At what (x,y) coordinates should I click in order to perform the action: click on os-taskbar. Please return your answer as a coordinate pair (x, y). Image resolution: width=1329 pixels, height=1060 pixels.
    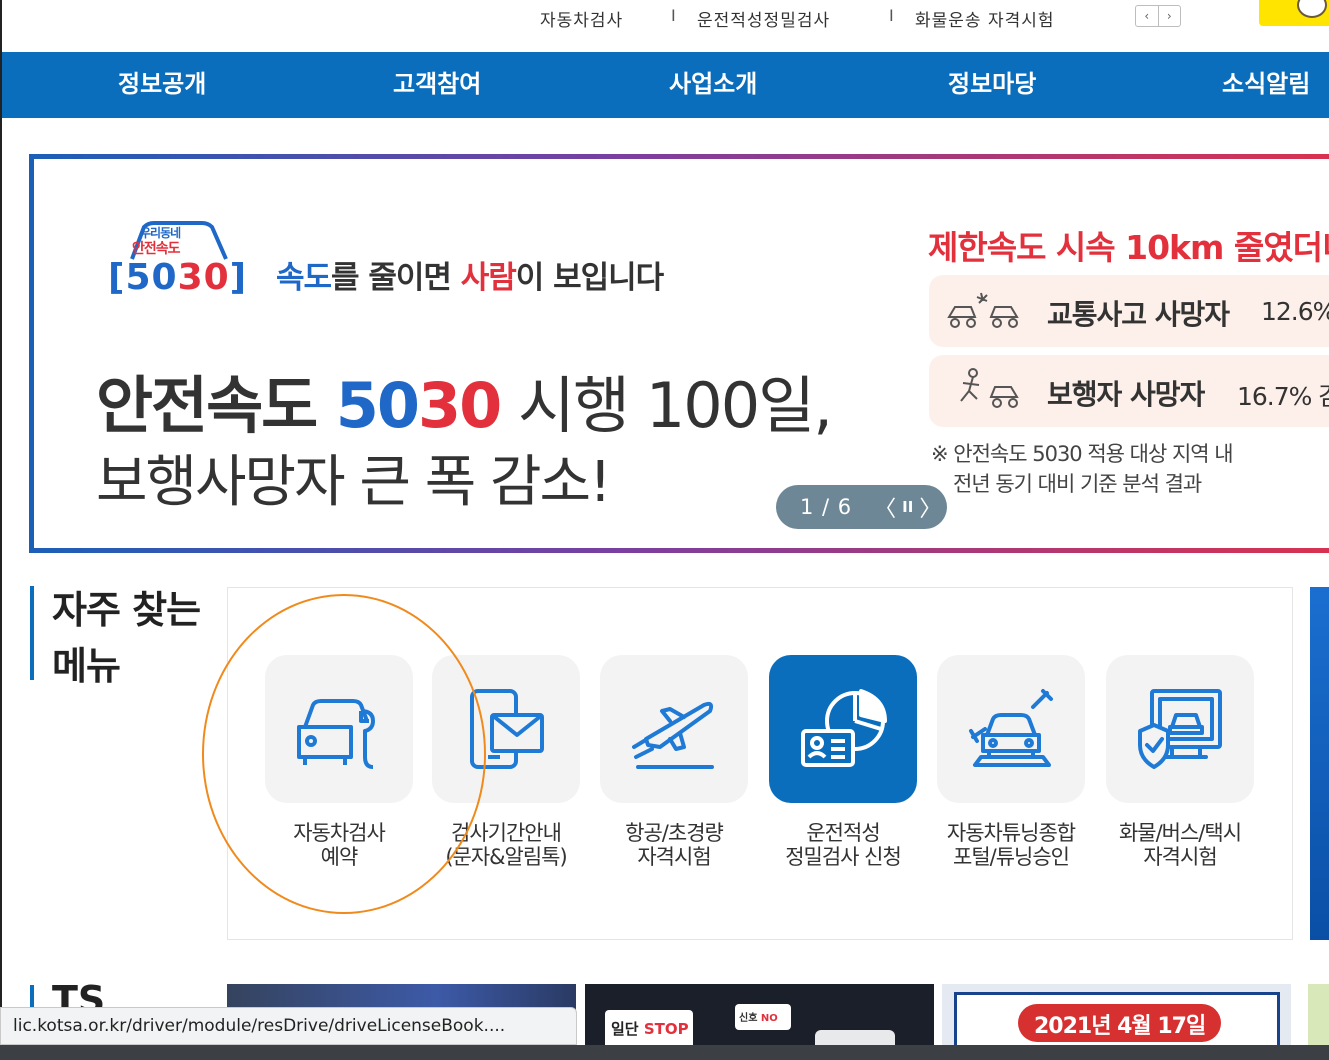
    Looking at the image, I should click on (664, 1052).